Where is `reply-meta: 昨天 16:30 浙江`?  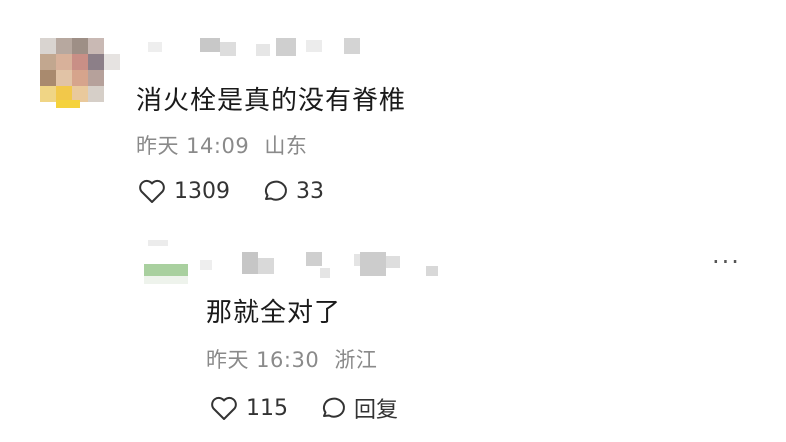 reply-meta: 昨天 16:30 浙江 is located at coordinates (291, 359).